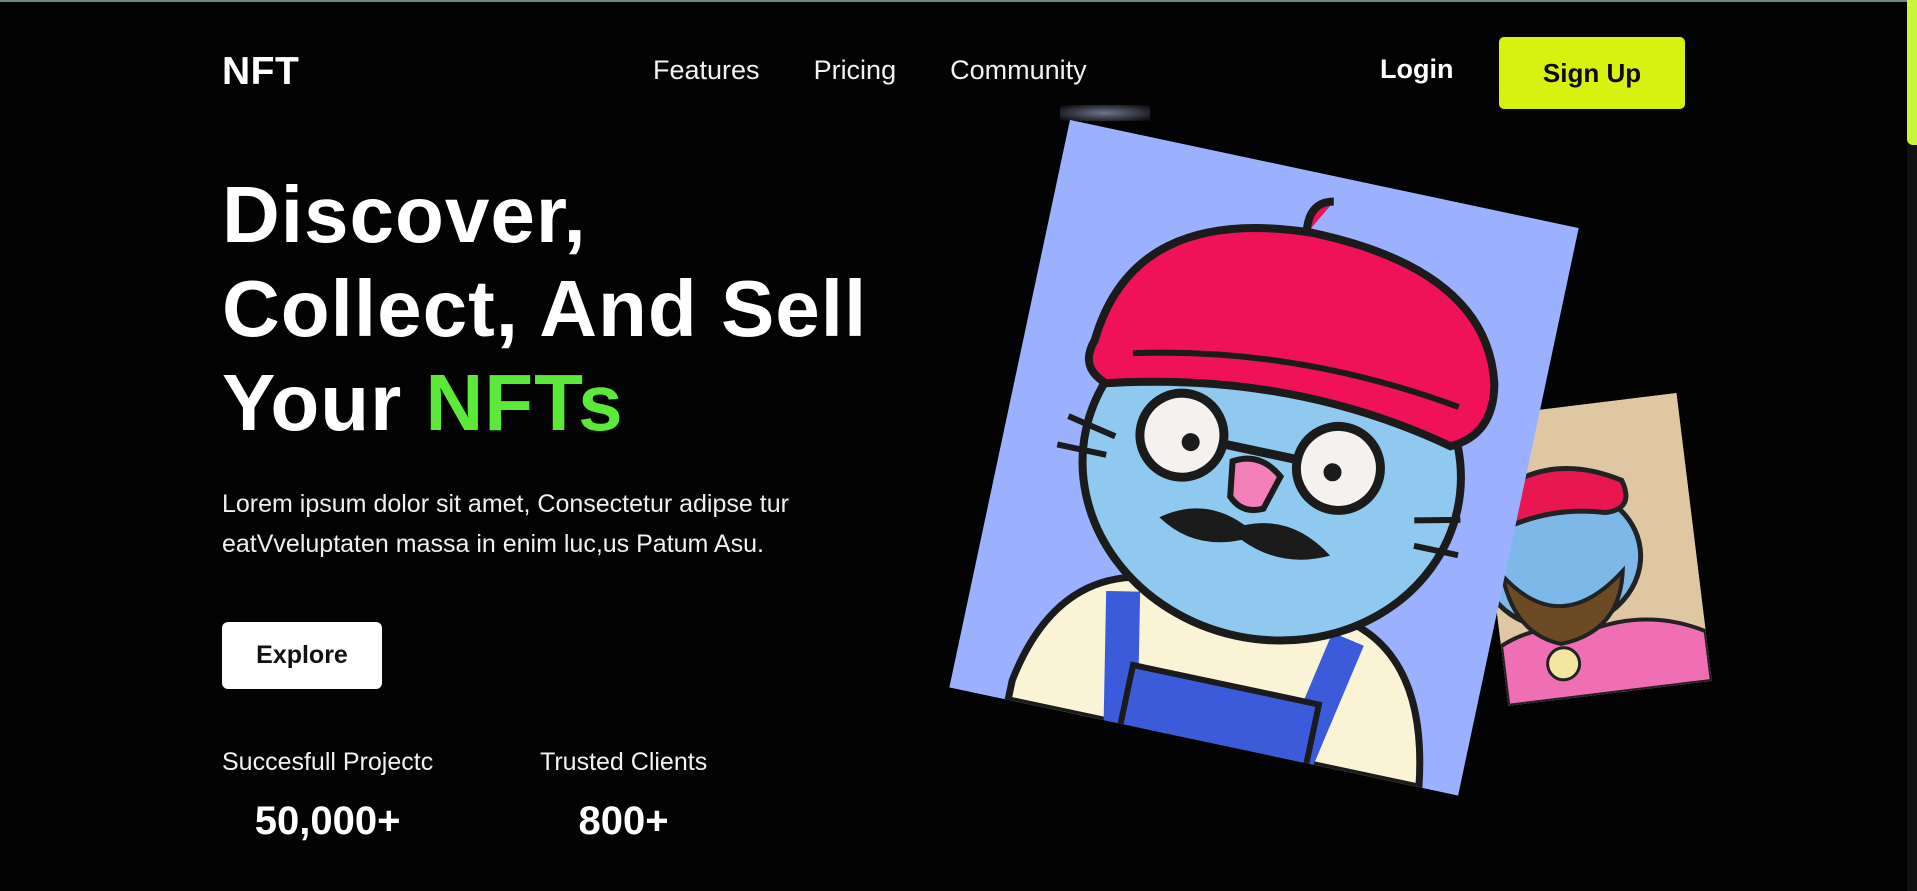 The image size is (1917, 891). Describe the element at coordinates (855, 70) in the screenshot. I see `nav-item-pricing: Pricing` at that location.